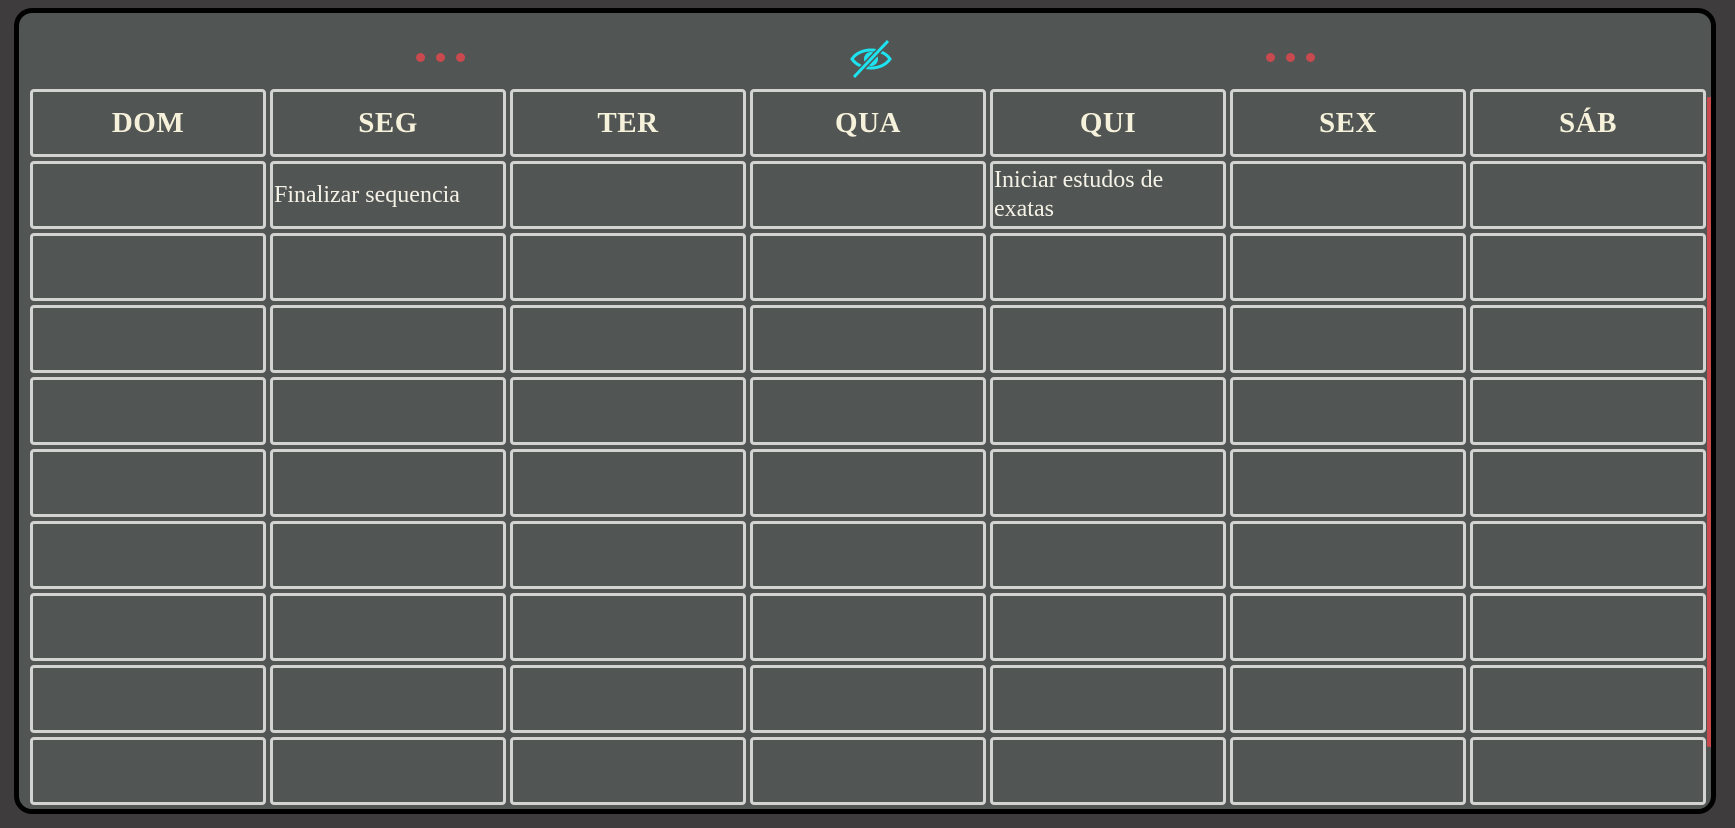 Image resolution: width=1735 pixels, height=828 pixels. I want to click on day-cell: Finalizar sequencia, so click(388, 195).